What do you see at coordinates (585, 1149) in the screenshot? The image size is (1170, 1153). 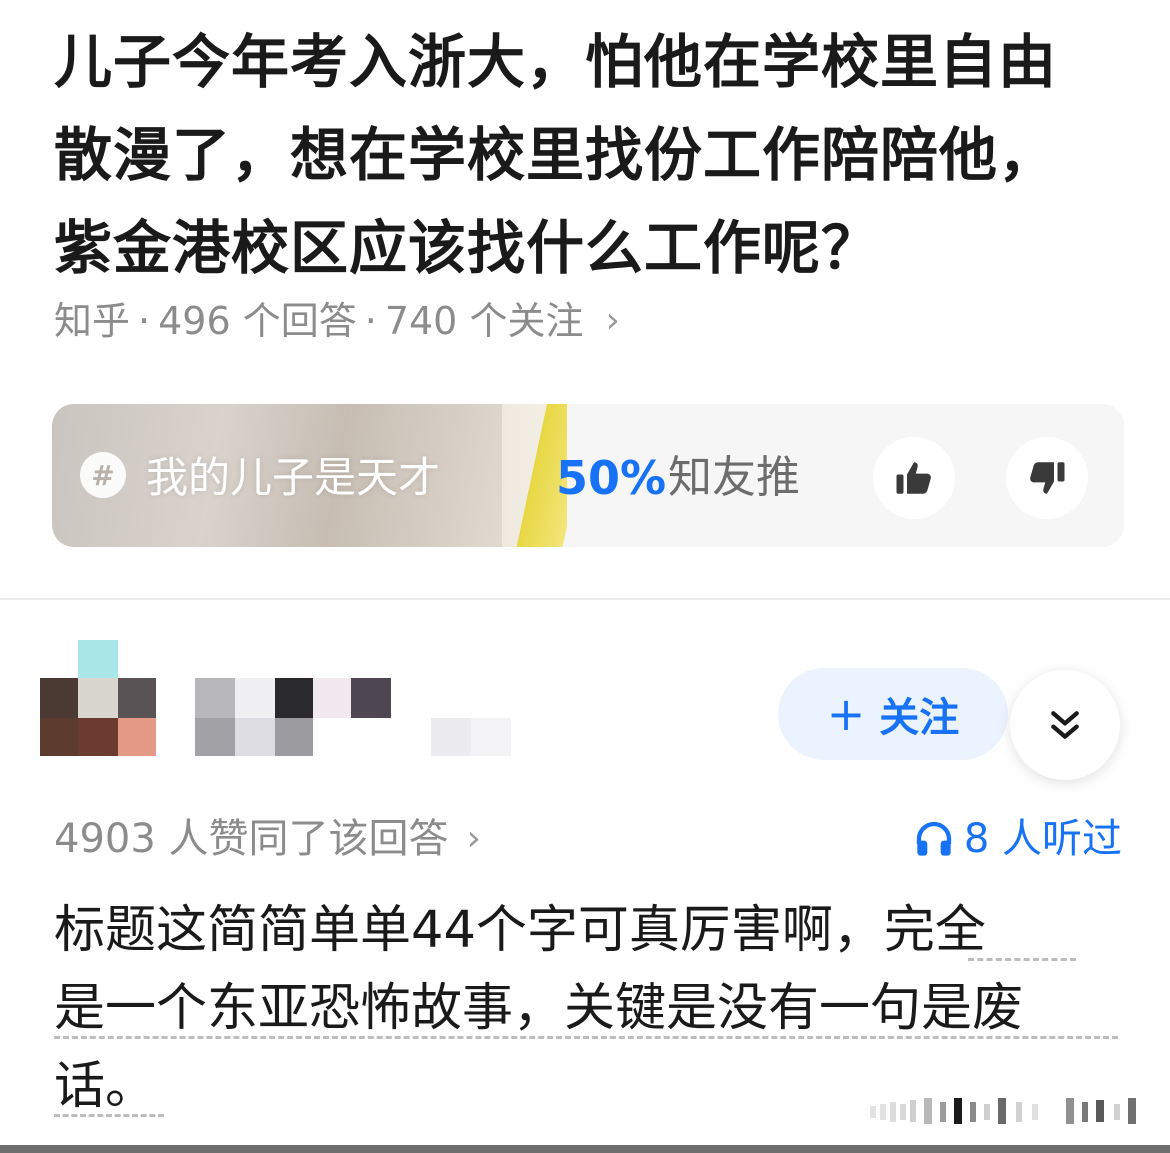 I see `bottom-edge-bar` at bounding box center [585, 1149].